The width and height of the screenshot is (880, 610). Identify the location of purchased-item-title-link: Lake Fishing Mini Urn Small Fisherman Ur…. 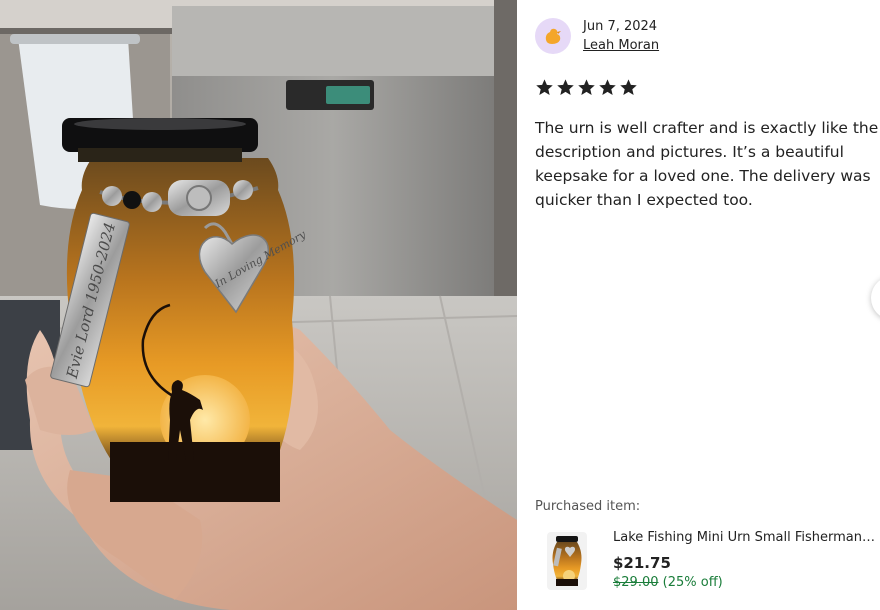
(744, 537).